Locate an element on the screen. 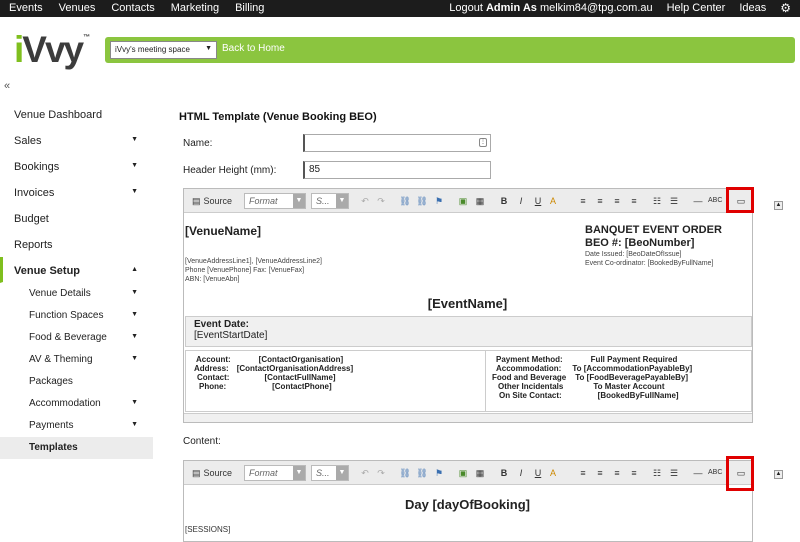  sidebar-subitem-av-theming: AV & Theming ▼ is located at coordinates (76, 360).